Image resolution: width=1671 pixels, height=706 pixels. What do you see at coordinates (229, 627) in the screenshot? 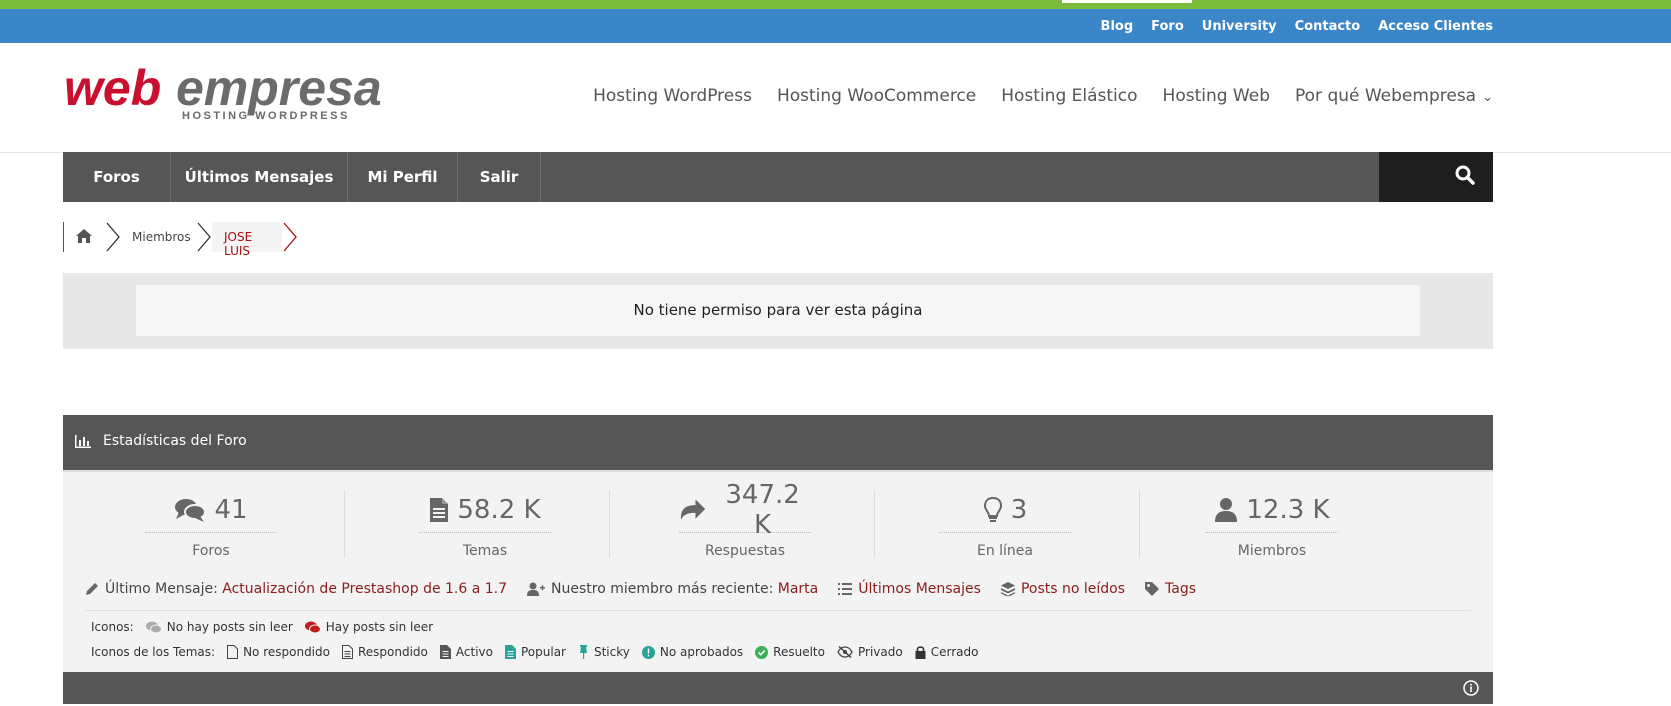
I see `no-unread-label: No hay posts sin leer` at bounding box center [229, 627].